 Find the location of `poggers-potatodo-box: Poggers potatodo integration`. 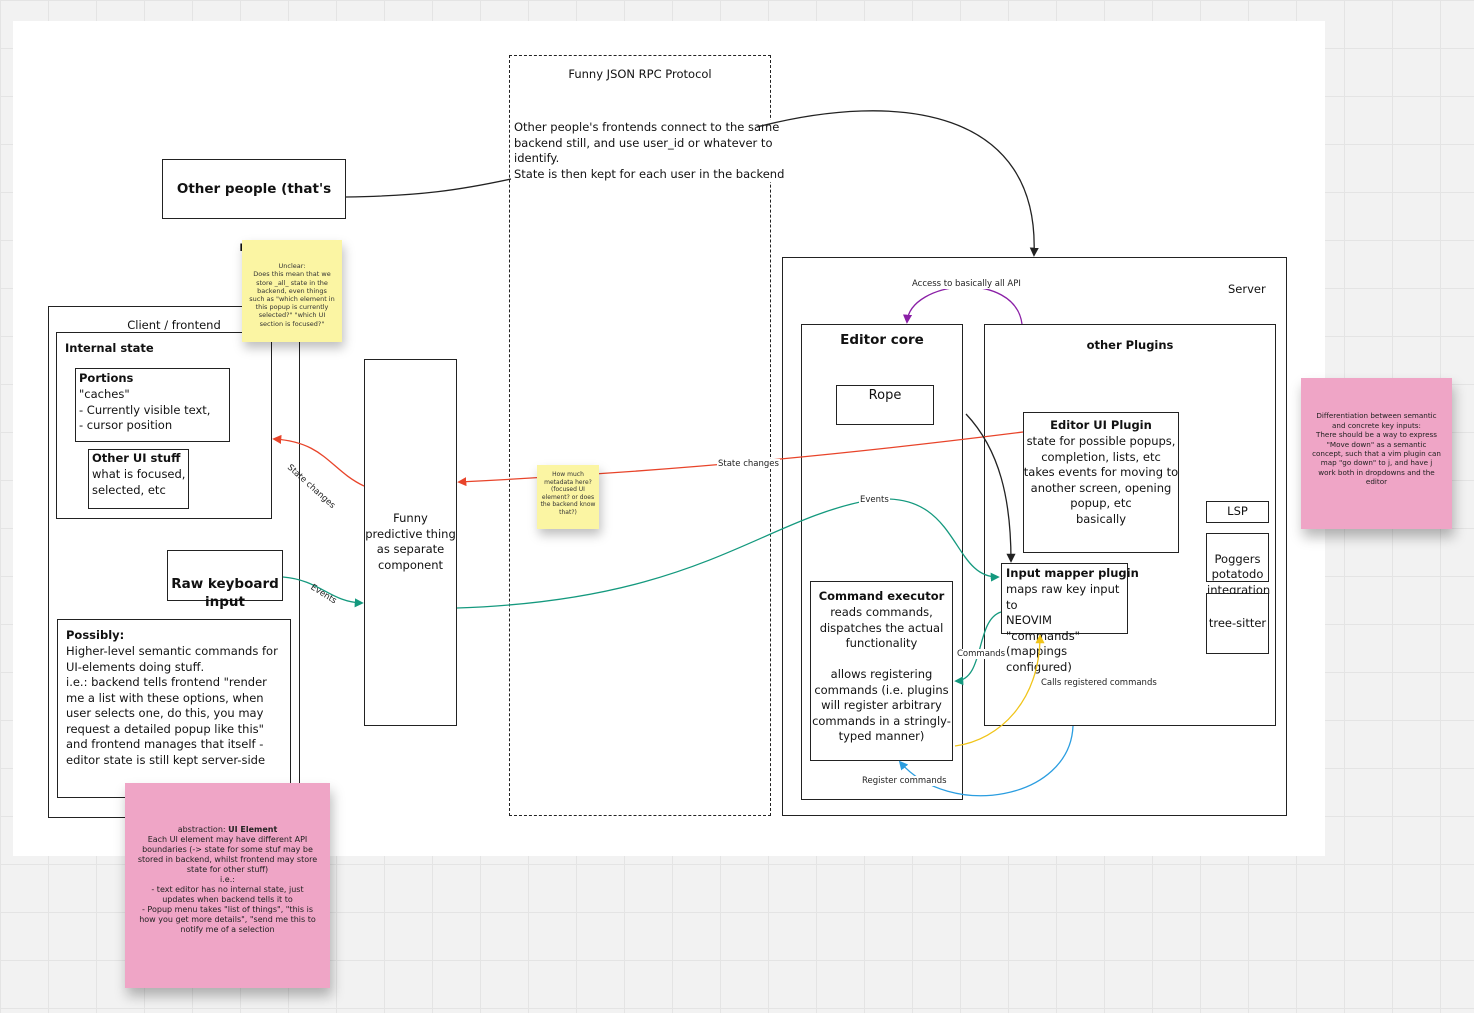

poggers-potatodo-box: Poggers potatodo integration is located at coordinates (1238, 565).